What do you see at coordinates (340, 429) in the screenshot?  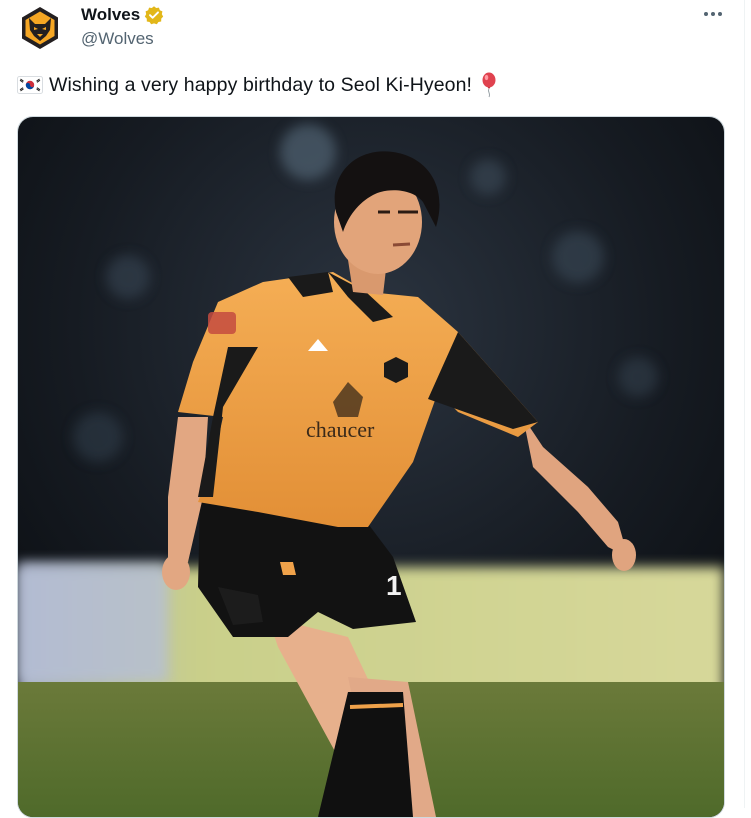 I see `kit-sponsor: chaucer` at bounding box center [340, 429].